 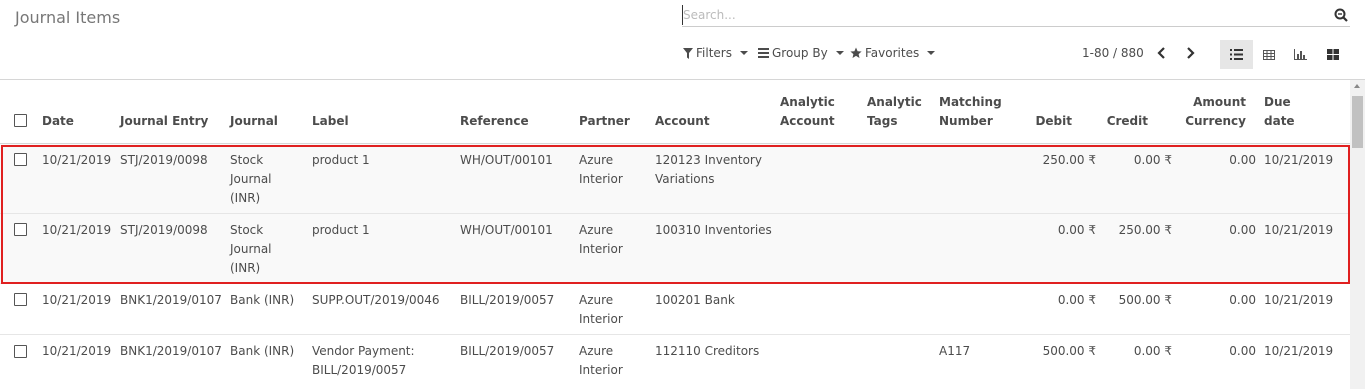 What do you see at coordinates (685, 179) in the screenshot?
I see `cell-line: Variations` at bounding box center [685, 179].